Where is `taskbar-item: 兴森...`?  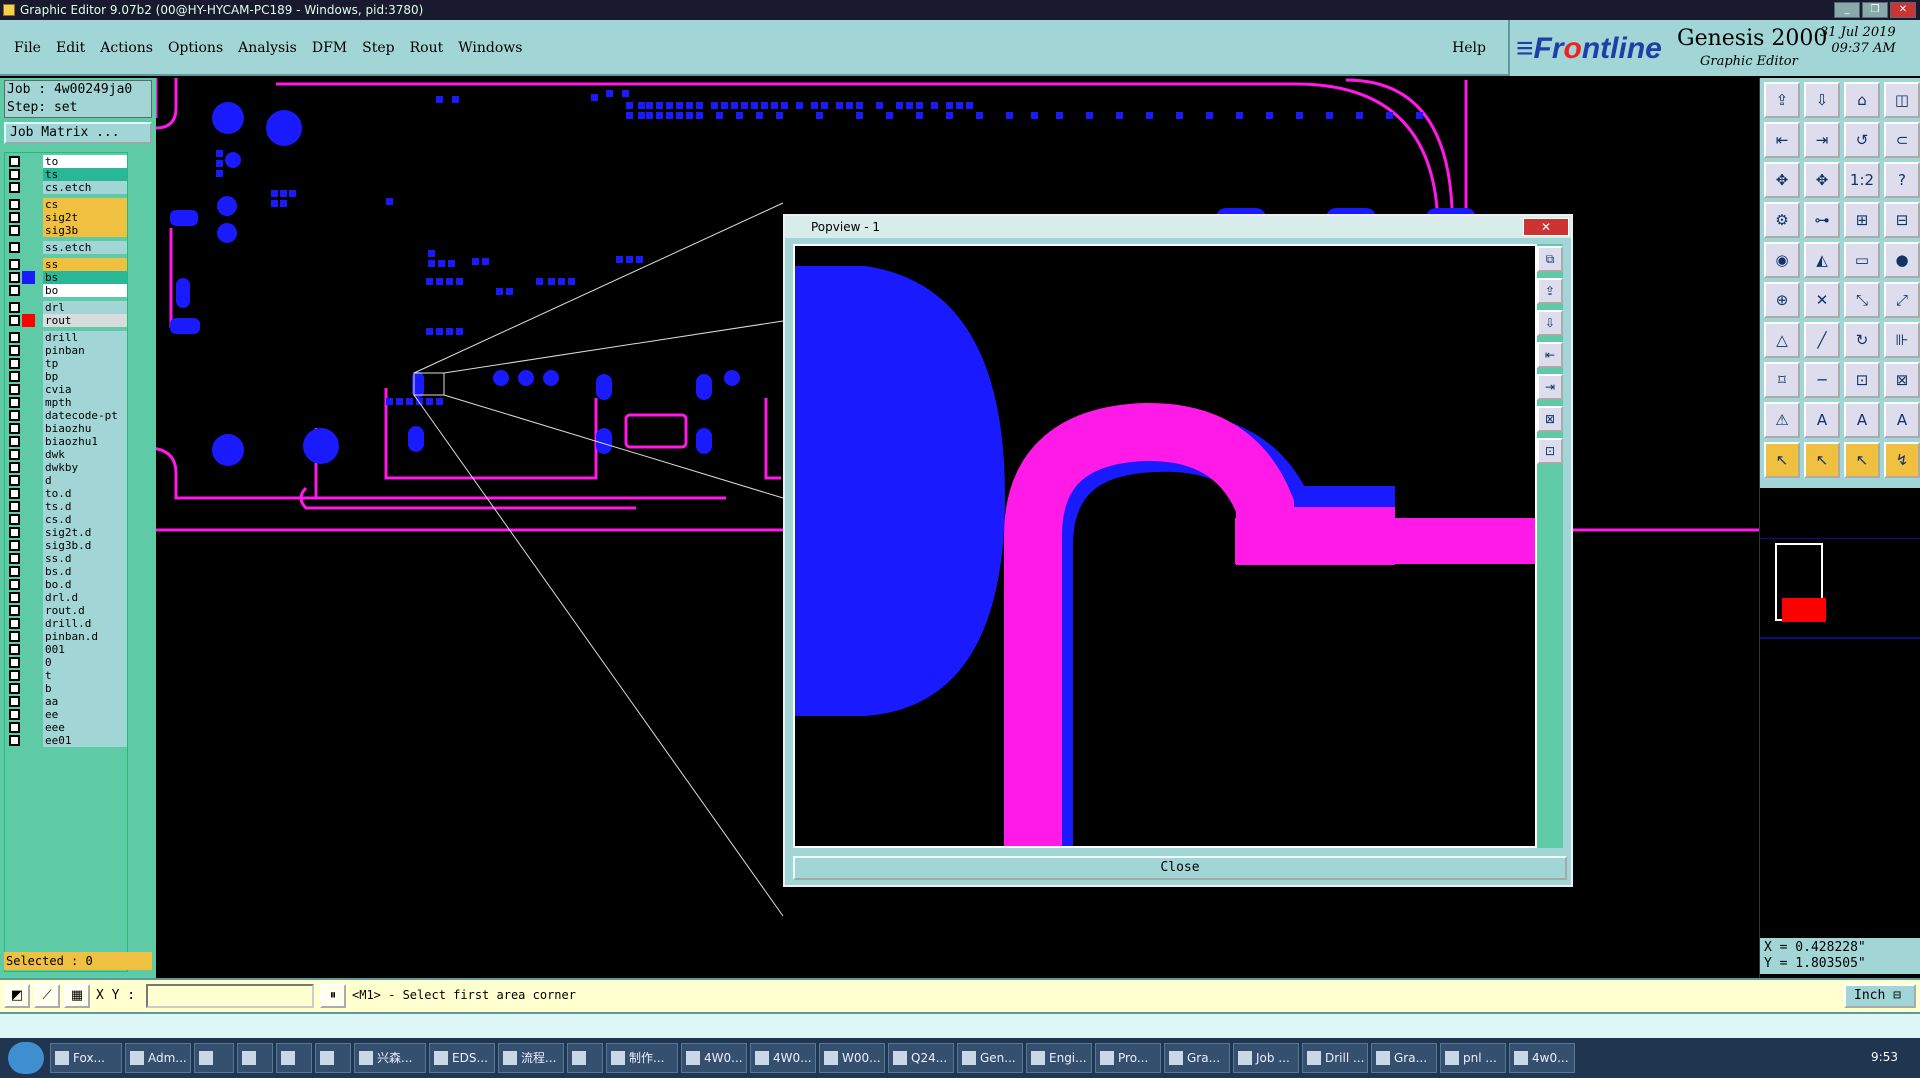 taskbar-item: 兴森... is located at coordinates (390, 1058).